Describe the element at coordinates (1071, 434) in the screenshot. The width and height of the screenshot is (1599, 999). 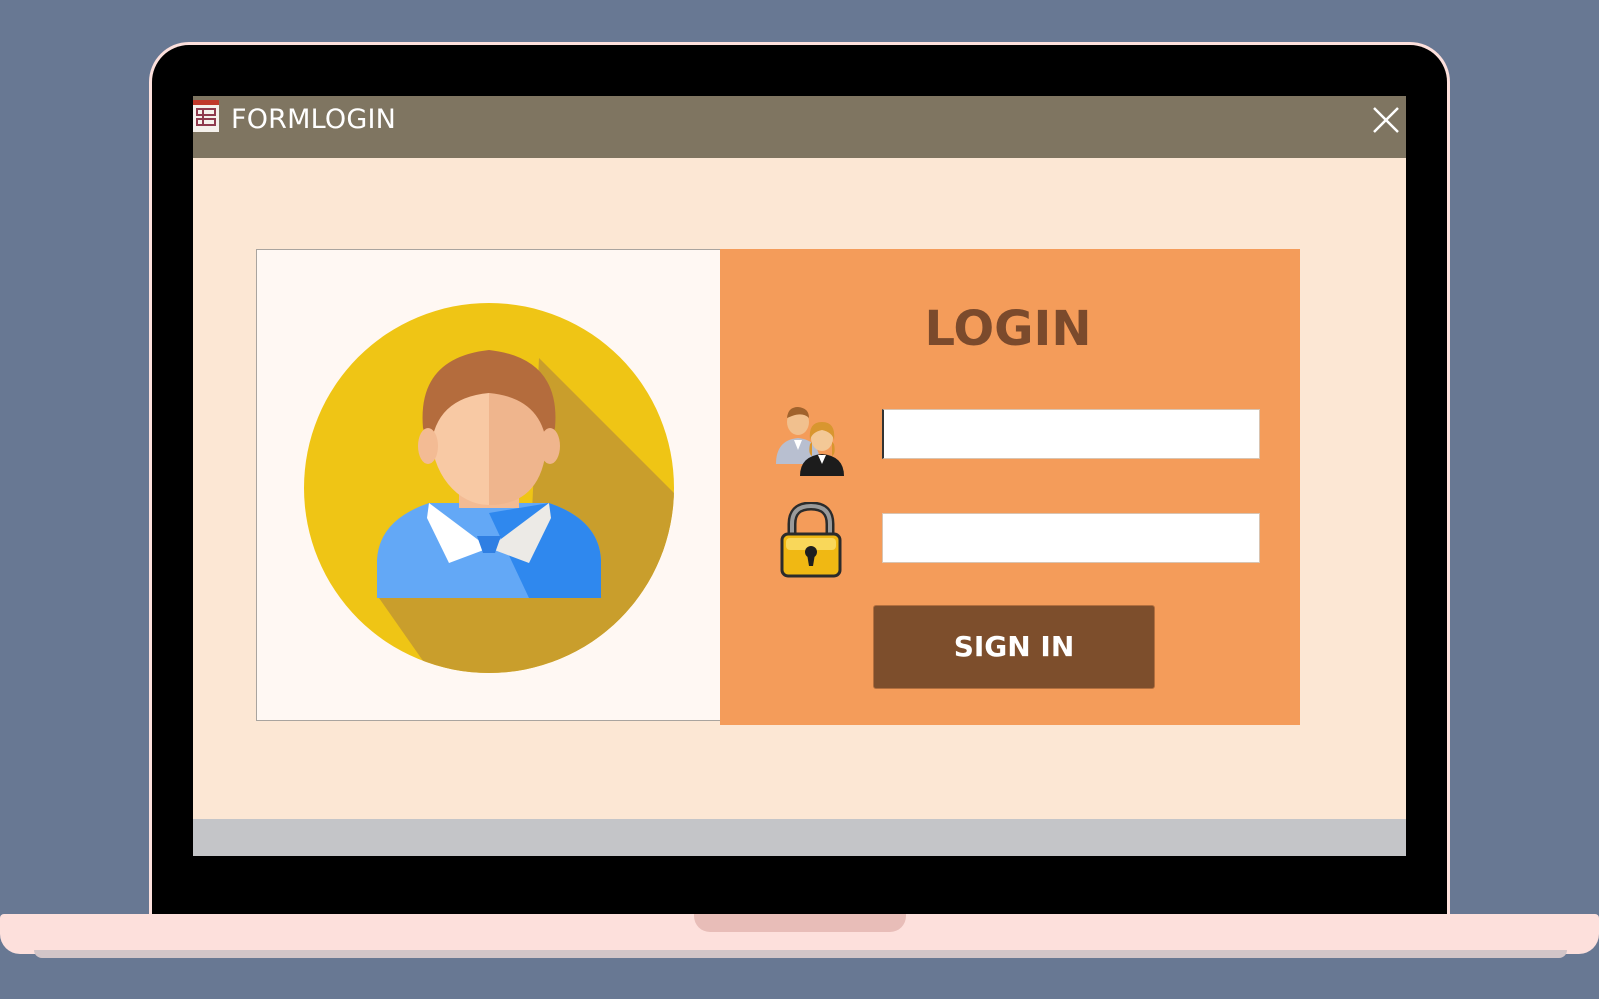
I see `username-input` at that location.